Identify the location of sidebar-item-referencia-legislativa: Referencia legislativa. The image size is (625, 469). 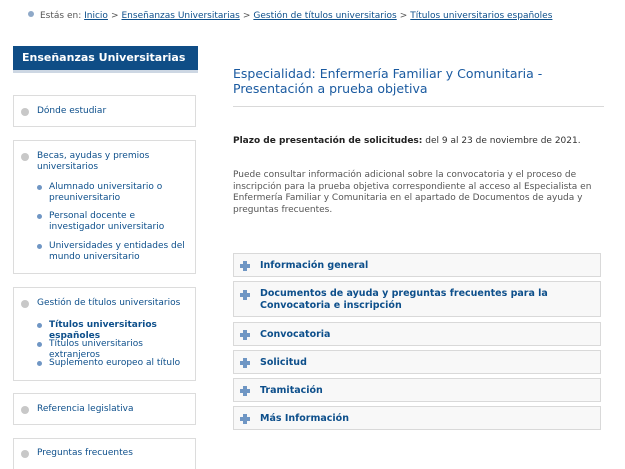
(104, 409).